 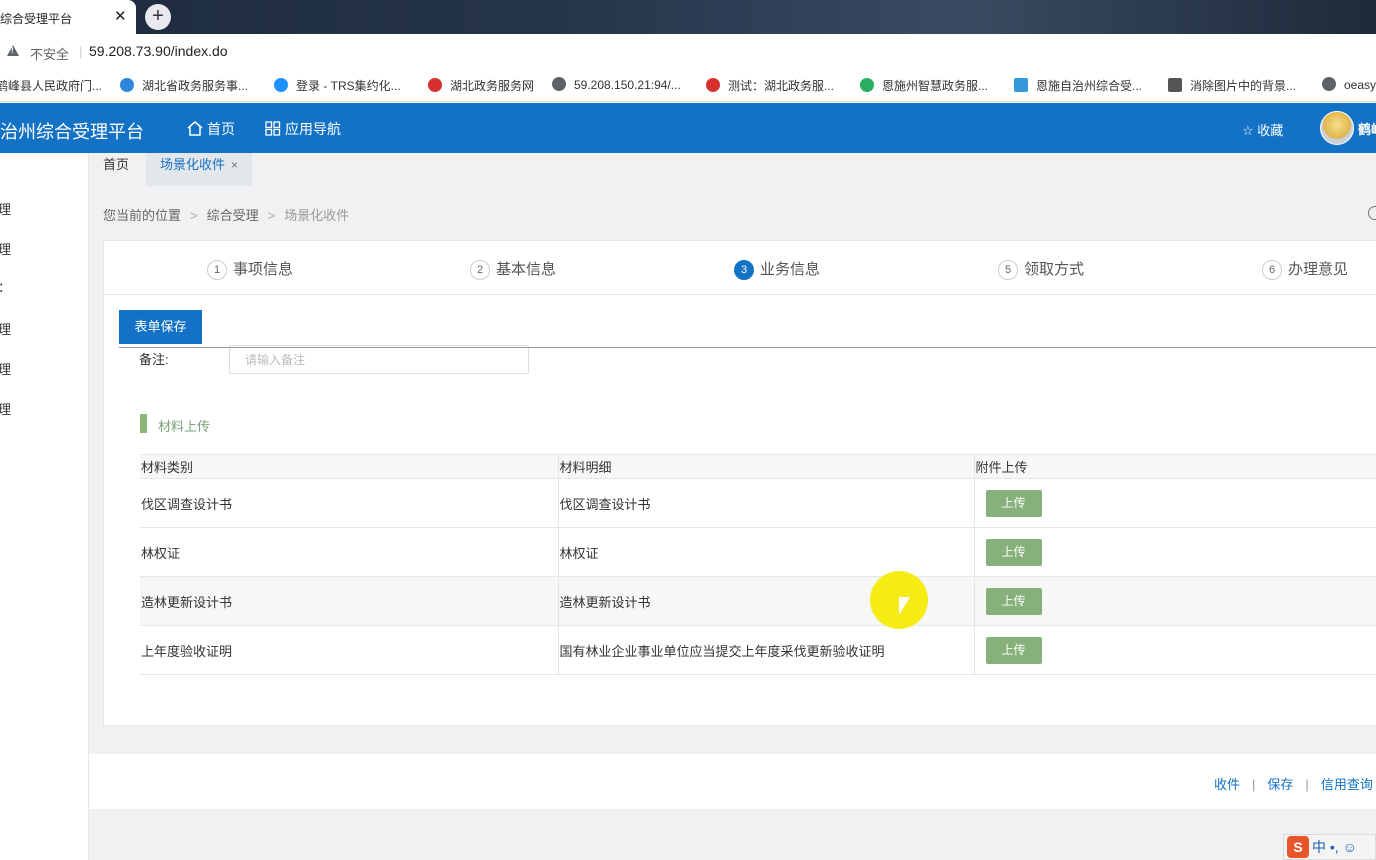 I want to click on remark-input, so click(x=379, y=359).